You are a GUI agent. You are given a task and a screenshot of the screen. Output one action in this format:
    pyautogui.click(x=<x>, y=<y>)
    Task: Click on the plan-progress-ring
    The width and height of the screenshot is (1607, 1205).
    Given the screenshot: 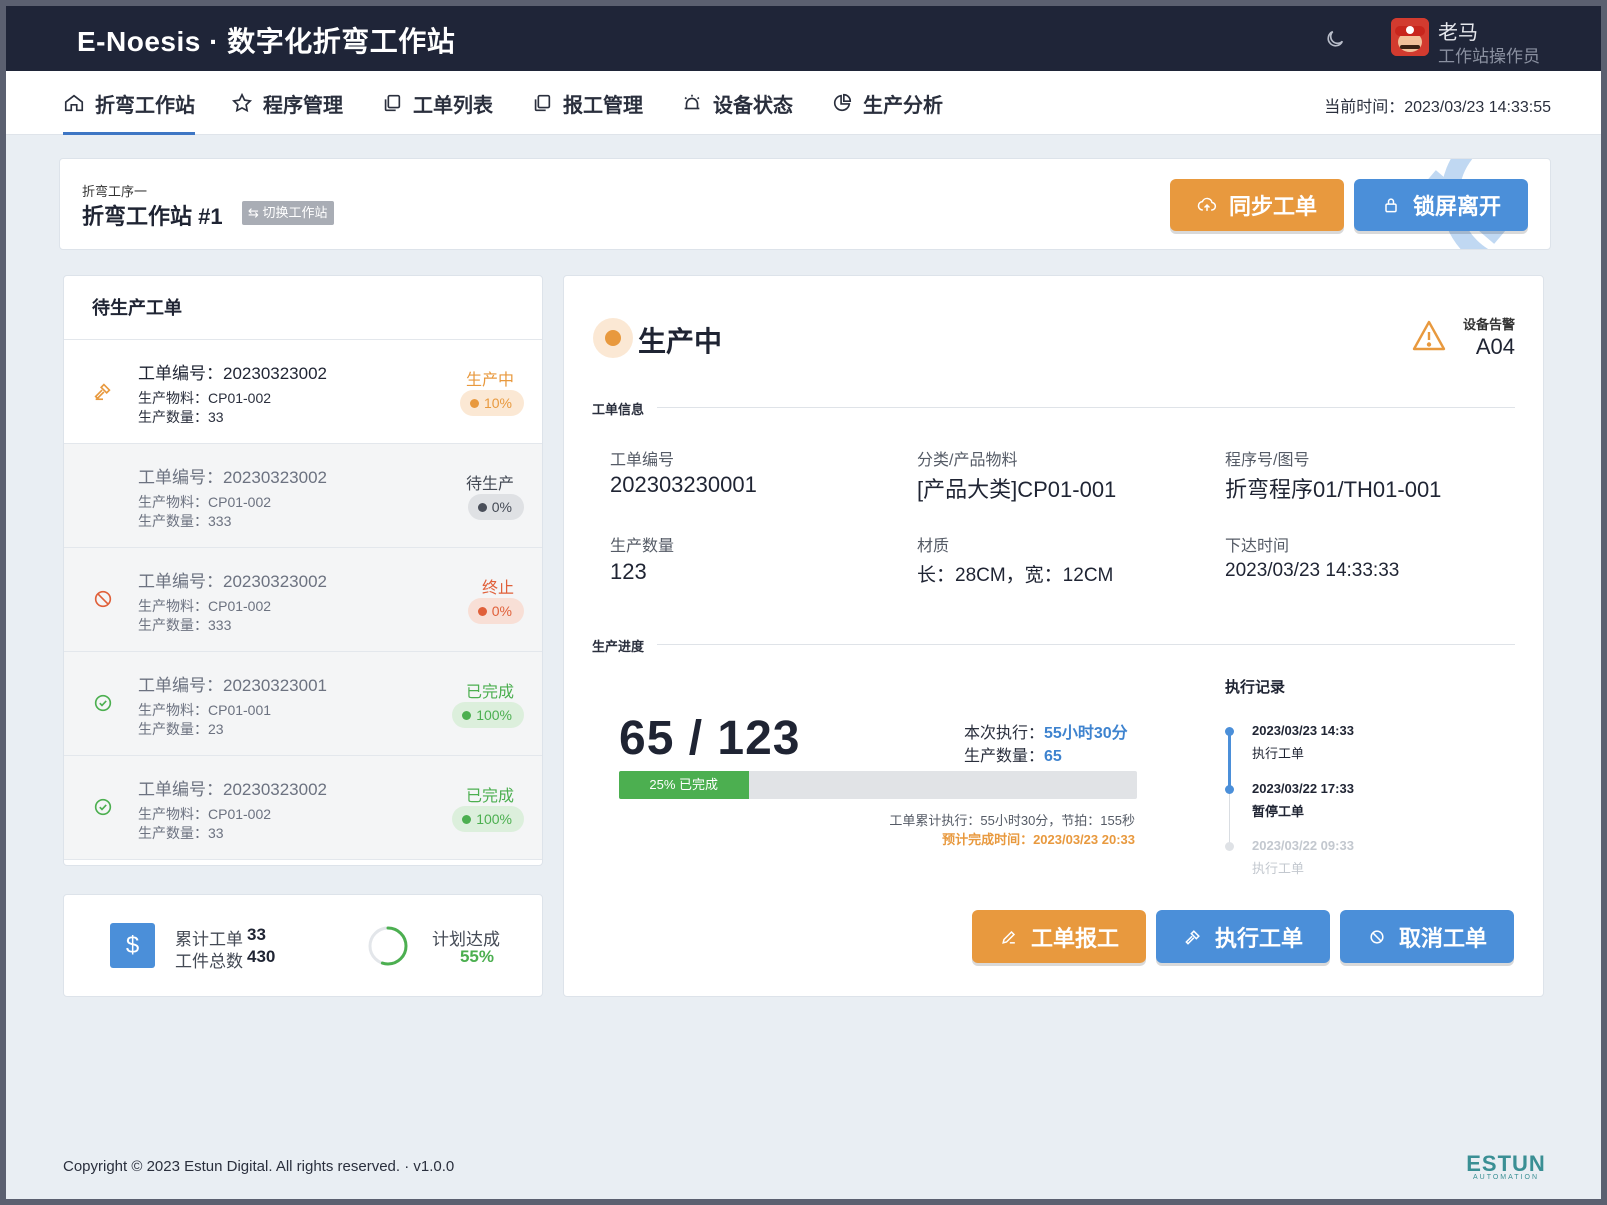 What is the action you would take?
    pyautogui.click(x=388, y=946)
    